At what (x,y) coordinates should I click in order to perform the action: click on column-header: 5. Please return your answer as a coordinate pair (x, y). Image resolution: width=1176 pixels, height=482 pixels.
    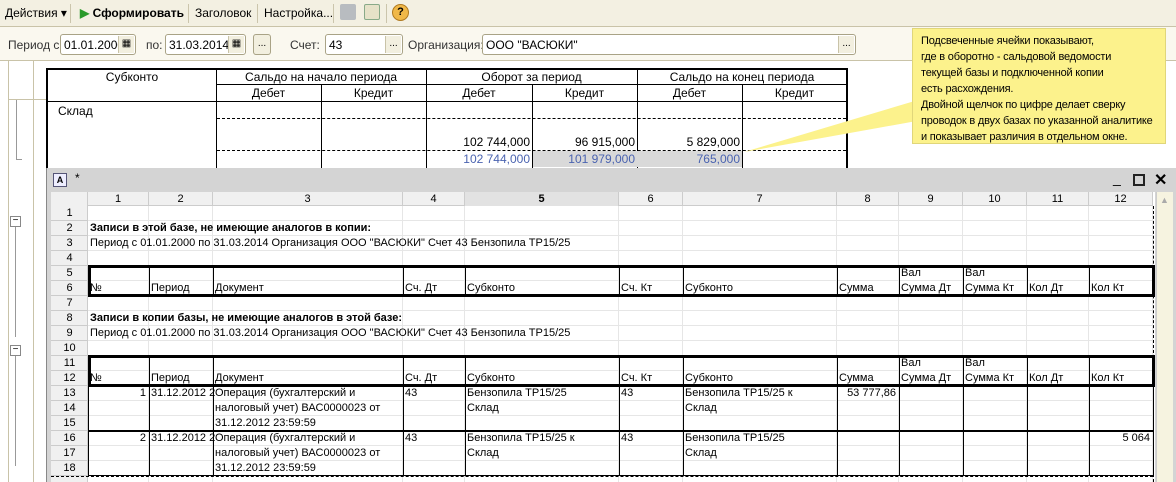
    Looking at the image, I should click on (542, 199).